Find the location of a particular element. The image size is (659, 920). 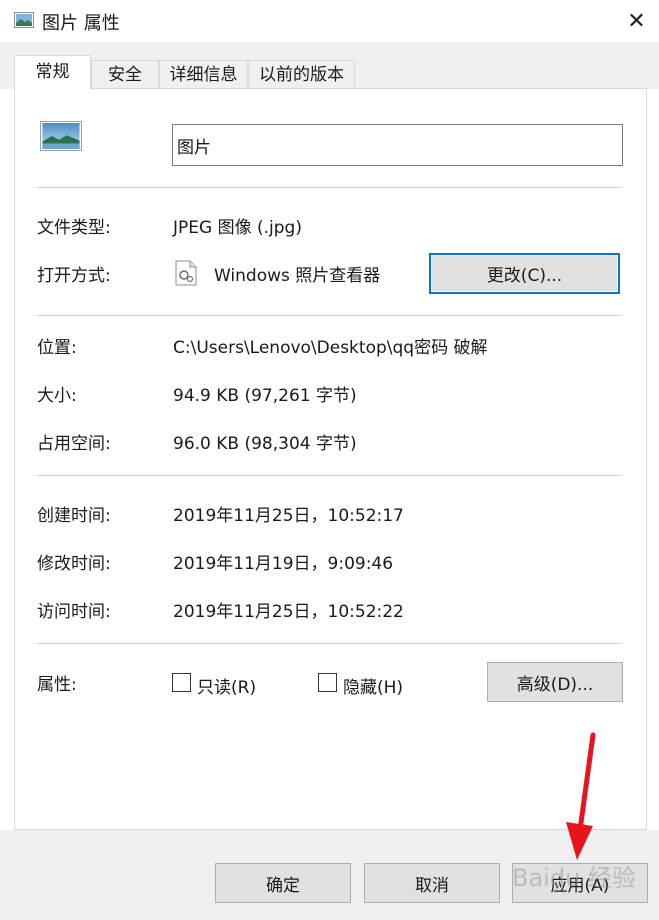

created-value: 2019年11月25日，10:52:17 is located at coordinates (288, 516).